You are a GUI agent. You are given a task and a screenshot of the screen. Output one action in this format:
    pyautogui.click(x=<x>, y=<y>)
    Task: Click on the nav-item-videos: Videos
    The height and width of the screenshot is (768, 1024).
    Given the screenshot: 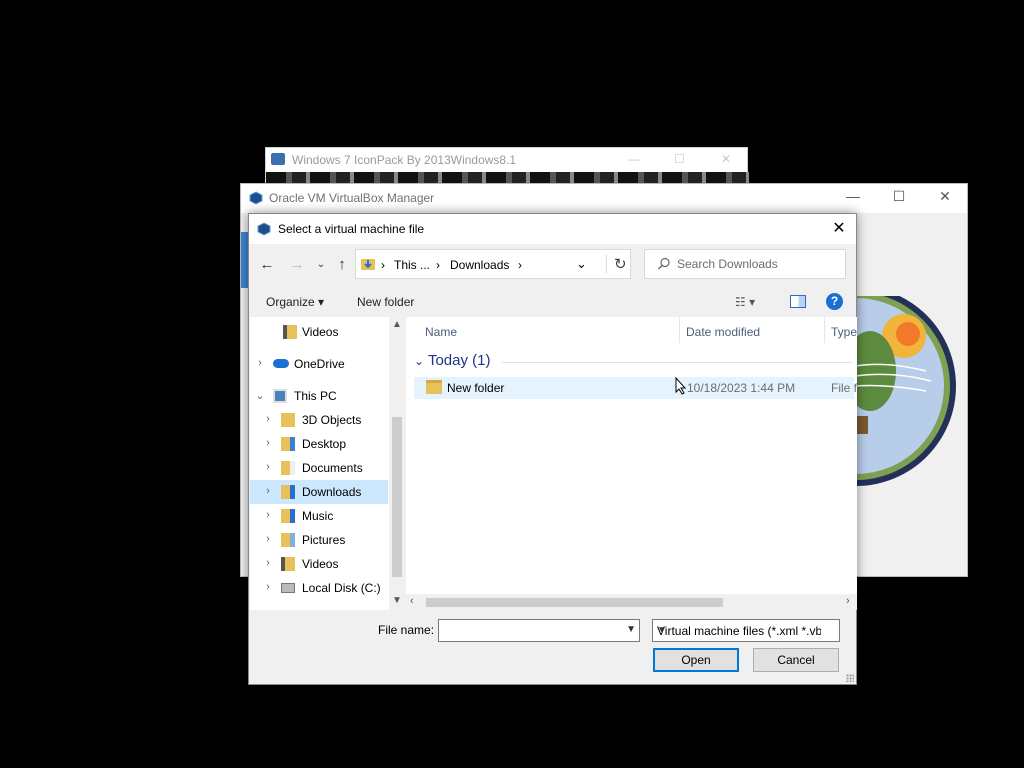 What is the action you would take?
    pyautogui.click(x=319, y=332)
    